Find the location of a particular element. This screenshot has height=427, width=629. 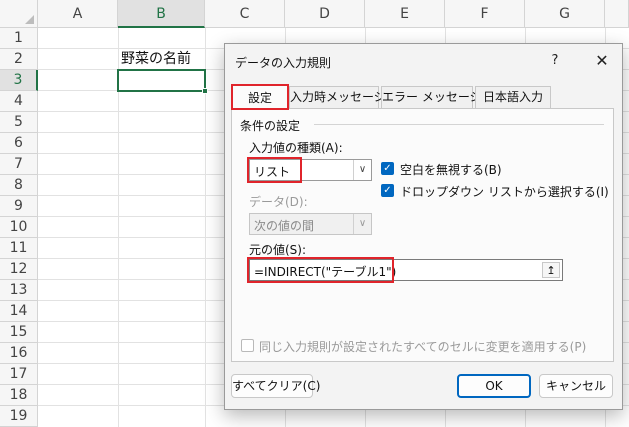

row-header-17: 17 is located at coordinates (19, 374).